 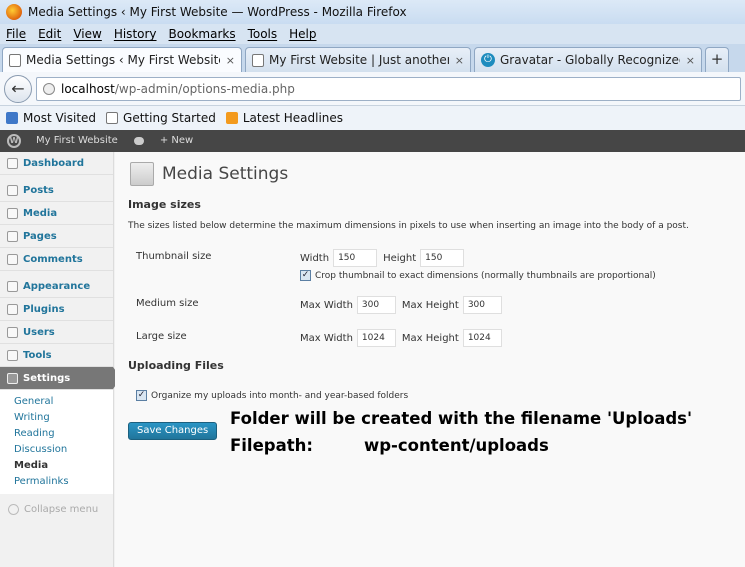 I want to click on sidebar-item-appearance: Appearance, so click(x=56, y=286).